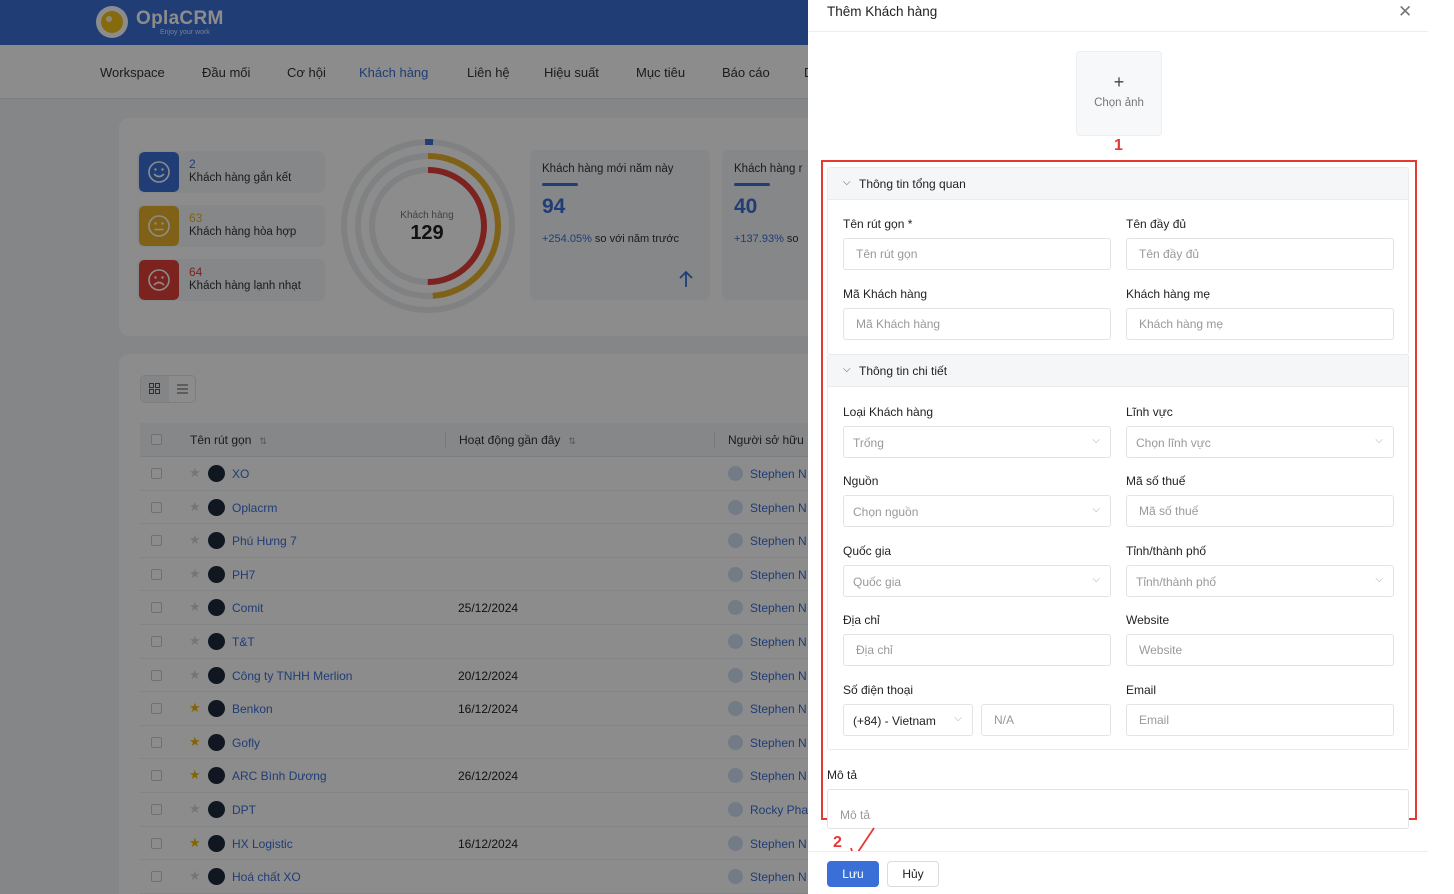 This screenshot has width=1454, height=894. I want to click on phone-country-code-value: (+84) - Vietnam, so click(894, 721).